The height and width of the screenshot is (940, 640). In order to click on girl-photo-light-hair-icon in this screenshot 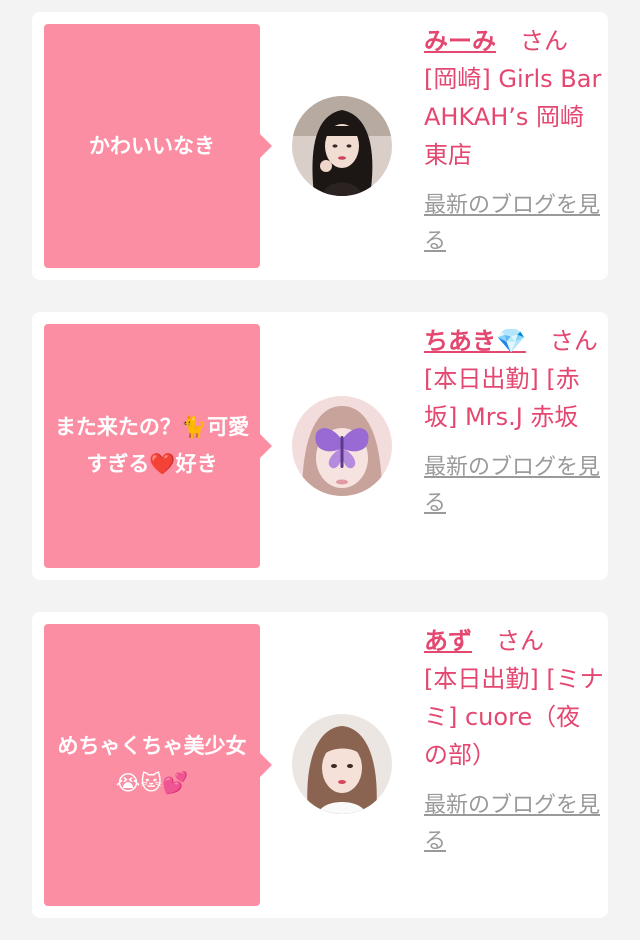, I will do `click(342, 764)`.